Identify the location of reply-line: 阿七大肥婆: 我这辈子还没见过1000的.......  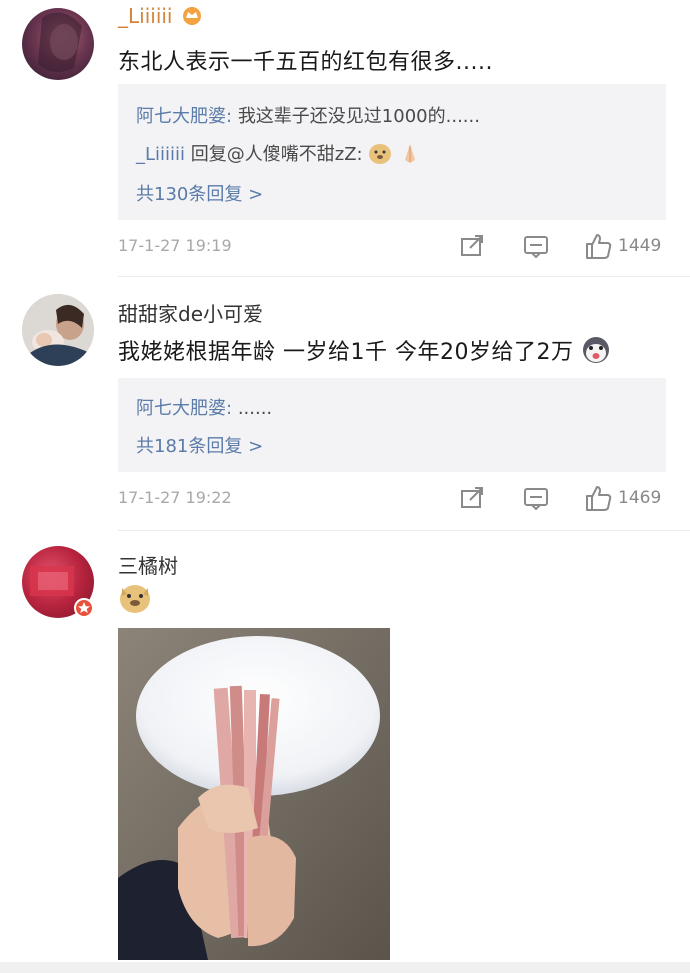
(308, 115).